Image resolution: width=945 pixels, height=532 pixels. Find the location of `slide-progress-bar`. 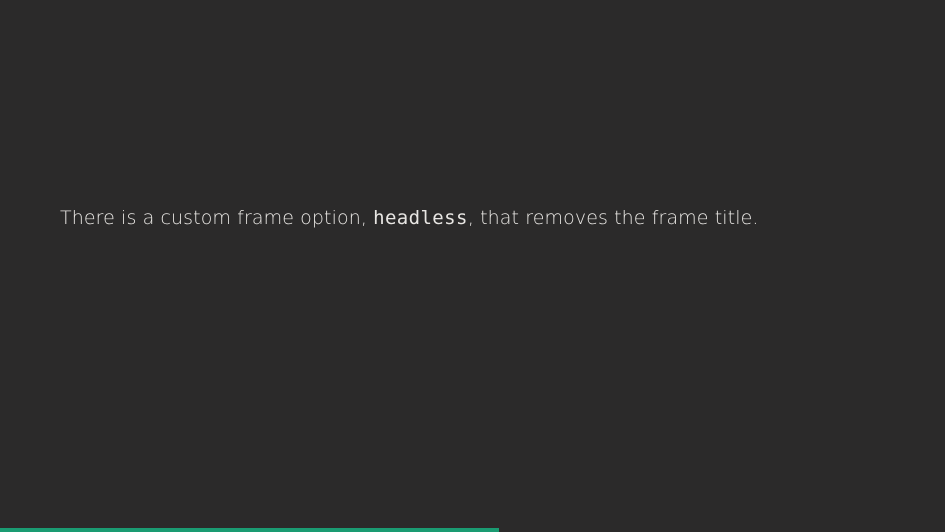

slide-progress-bar is located at coordinates (472, 530).